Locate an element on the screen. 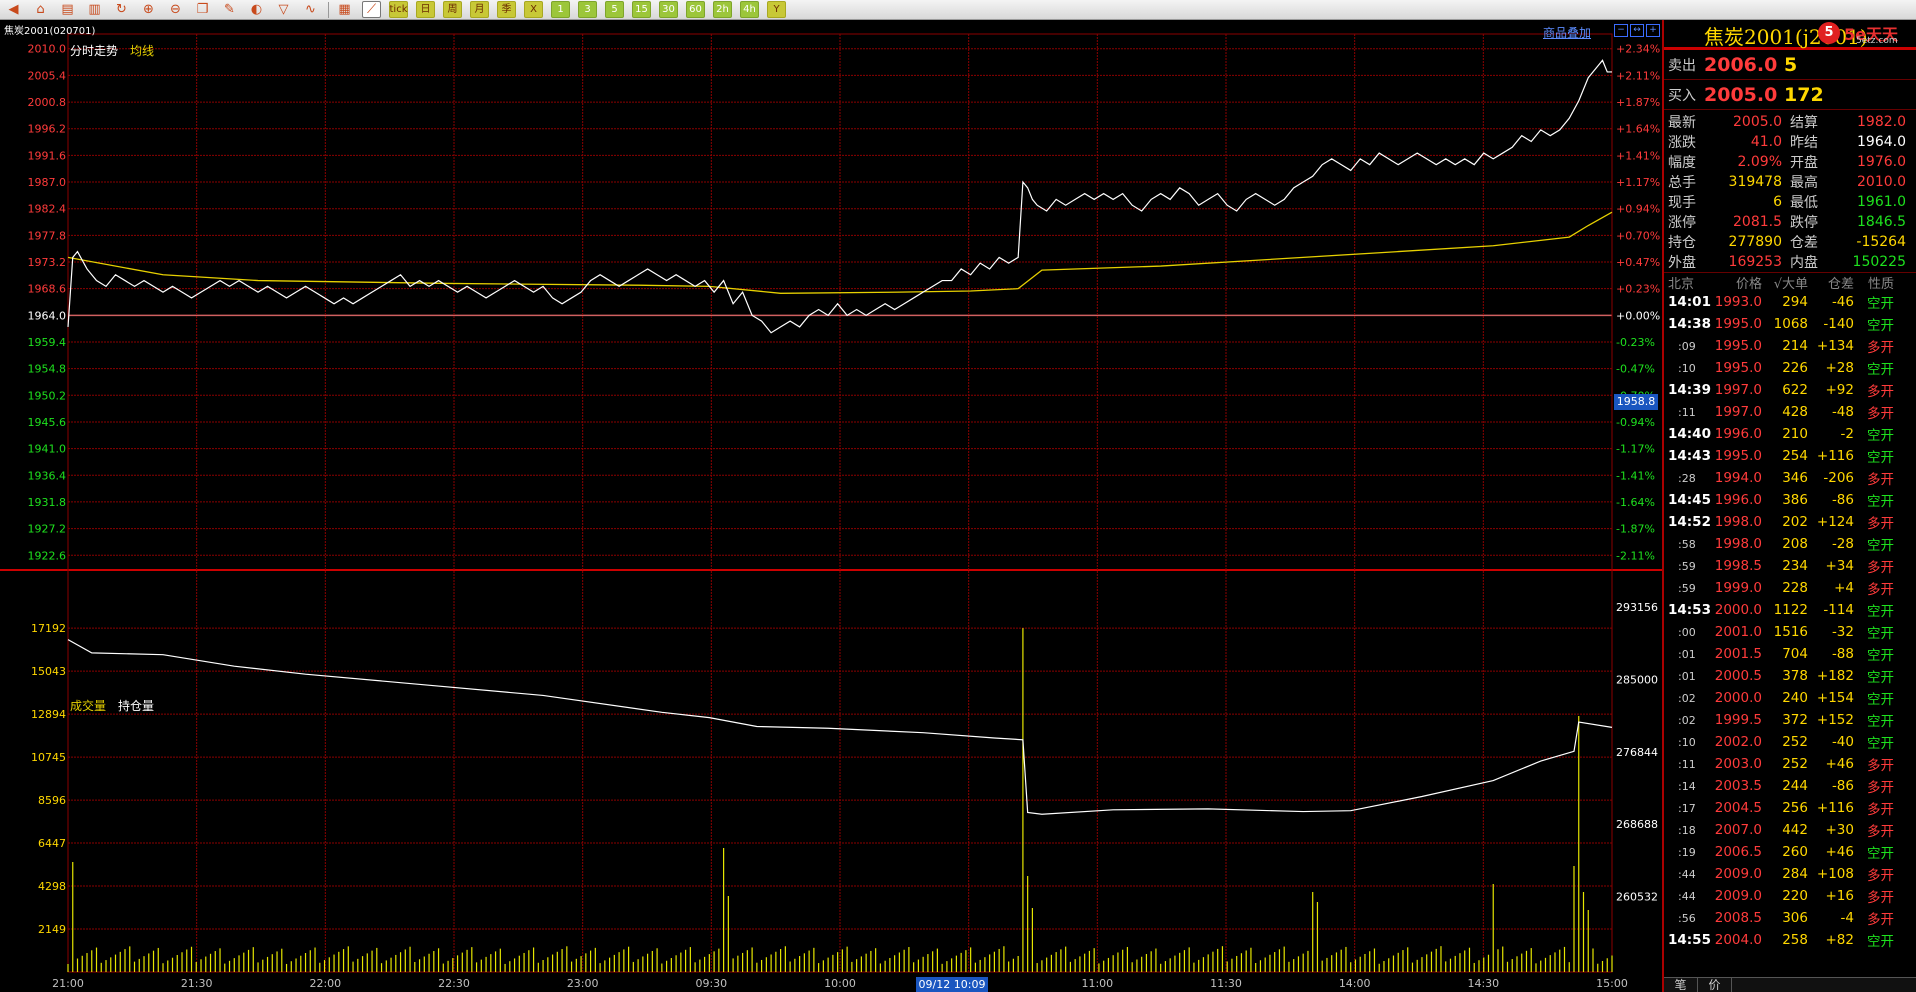 The width and height of the screenshot is (1916, 992). tick-row: :10 2002.0 252 -40 空开 is located at coordinates (1790, 742).